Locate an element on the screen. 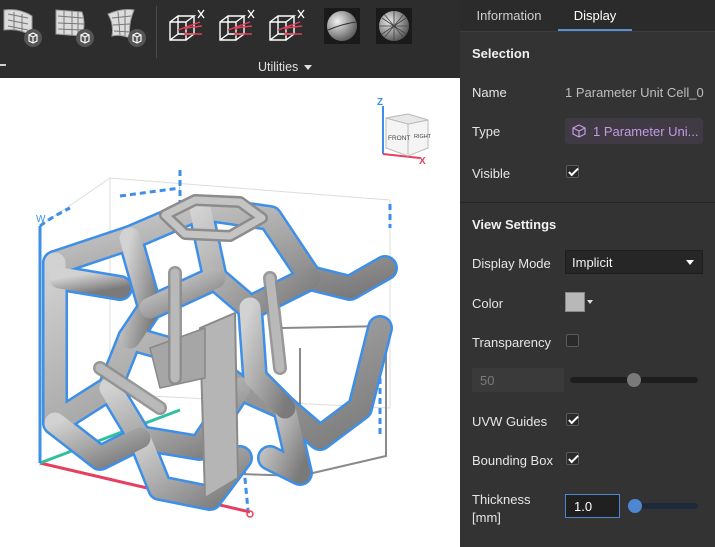  thickness-unit-label: [mm] is located at coordinates (486, 517).